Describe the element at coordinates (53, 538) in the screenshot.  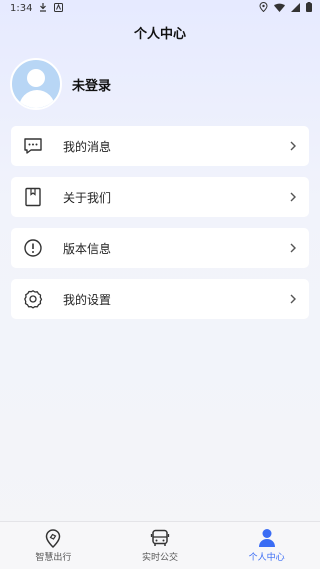
I see `map-pin-icon` at that location.